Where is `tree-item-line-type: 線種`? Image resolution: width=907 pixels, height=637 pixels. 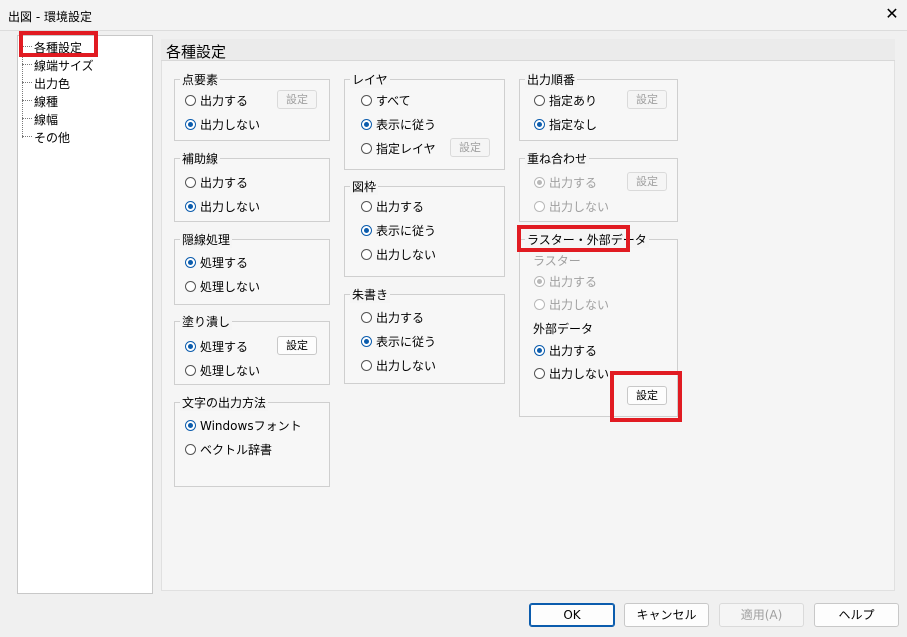
tree-item-line-type: 線種 is located at coordinates (46, 101).